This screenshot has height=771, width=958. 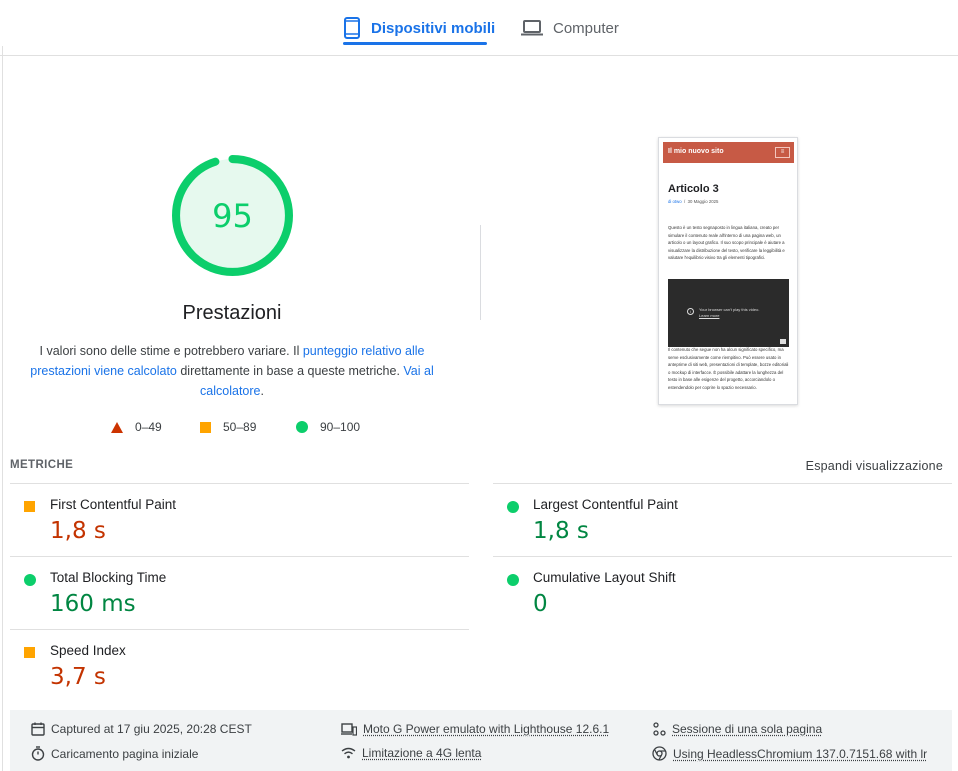 I want to click on calendar-icon, so click(x=38, y=729).